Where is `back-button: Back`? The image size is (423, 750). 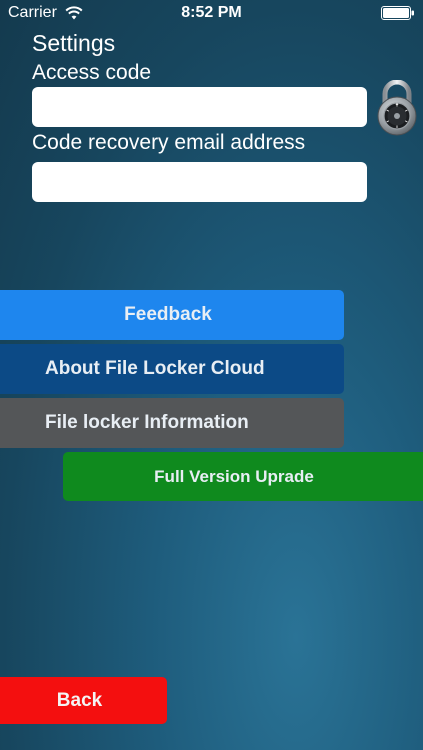
back-button: Back is located at coordinates (83, 700).